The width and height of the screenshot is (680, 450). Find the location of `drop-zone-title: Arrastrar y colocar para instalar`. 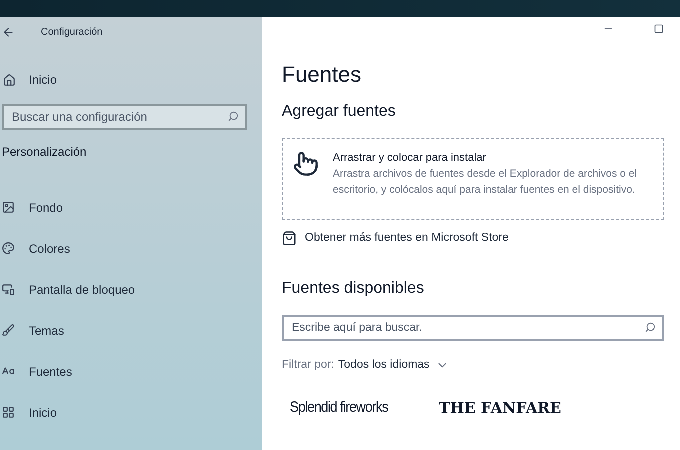

drop-zone-title: Arrastrar y colocar para instalar is located at coordinates (410, 158).